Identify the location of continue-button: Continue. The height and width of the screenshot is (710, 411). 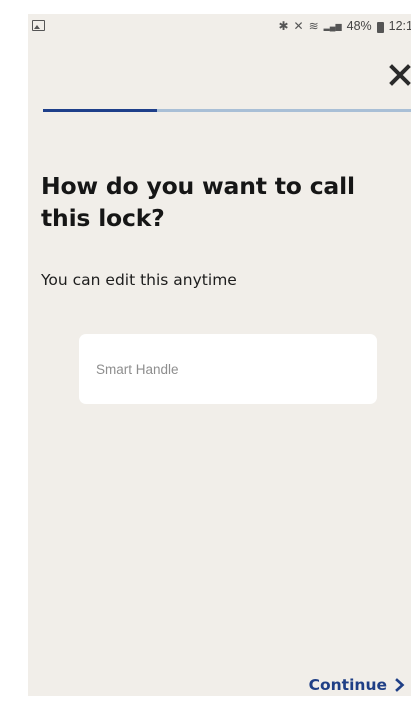
(357, 685).